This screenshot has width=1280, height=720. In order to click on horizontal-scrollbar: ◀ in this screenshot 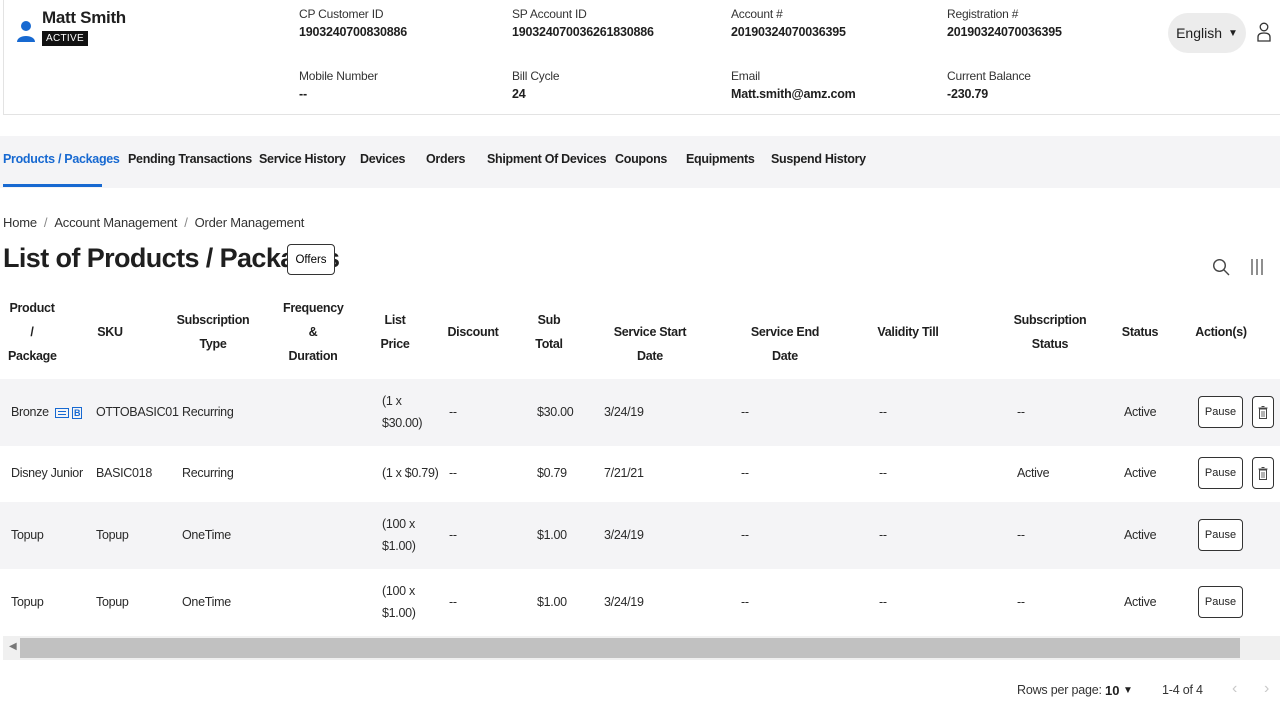, I will do `click(641, 648)`.